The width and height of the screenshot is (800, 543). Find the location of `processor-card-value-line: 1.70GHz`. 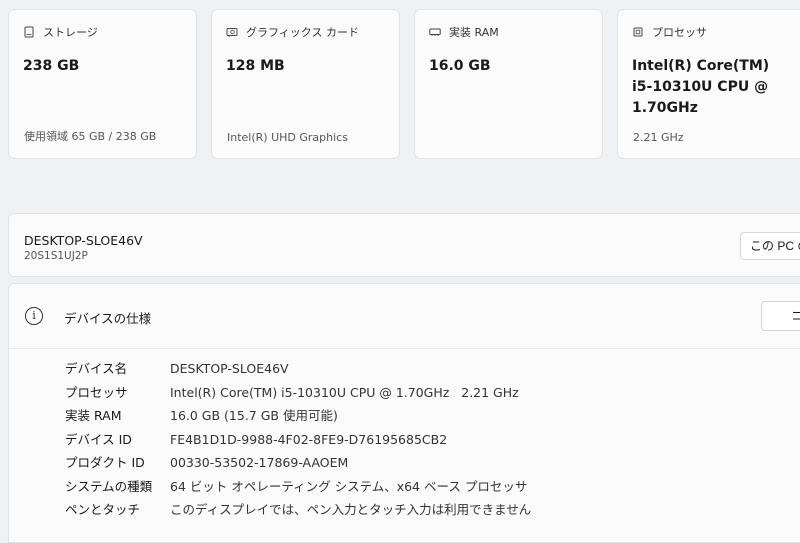

processor-card-value-line: 1.70GHz is located at coordinates (665, 108).